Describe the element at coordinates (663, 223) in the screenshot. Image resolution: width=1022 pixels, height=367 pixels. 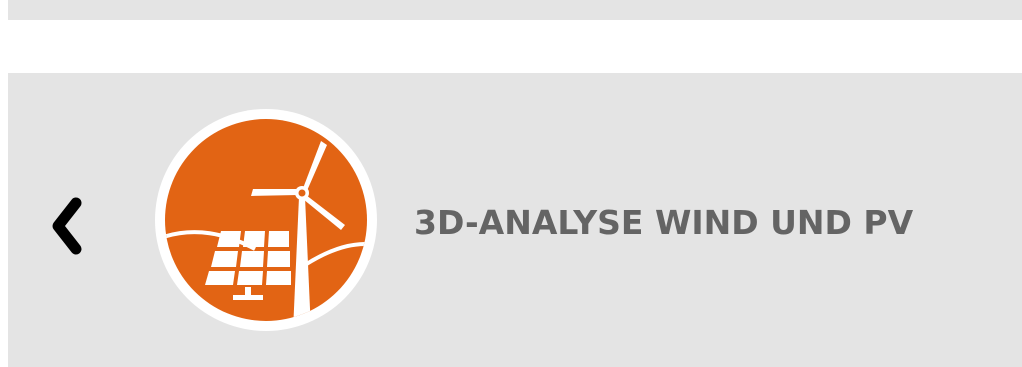
I see `card-title: 3D-ANALYSE WIND UND PV` at that location.